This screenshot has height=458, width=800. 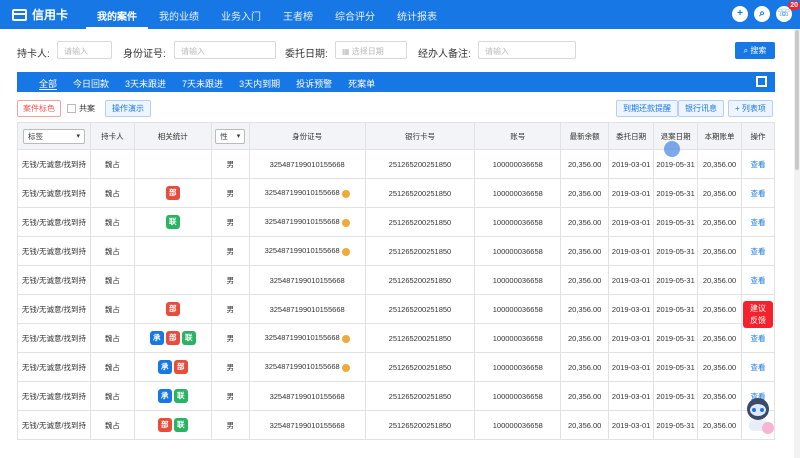 I want to click on credit-card-icon, so click(x=19, y=14).